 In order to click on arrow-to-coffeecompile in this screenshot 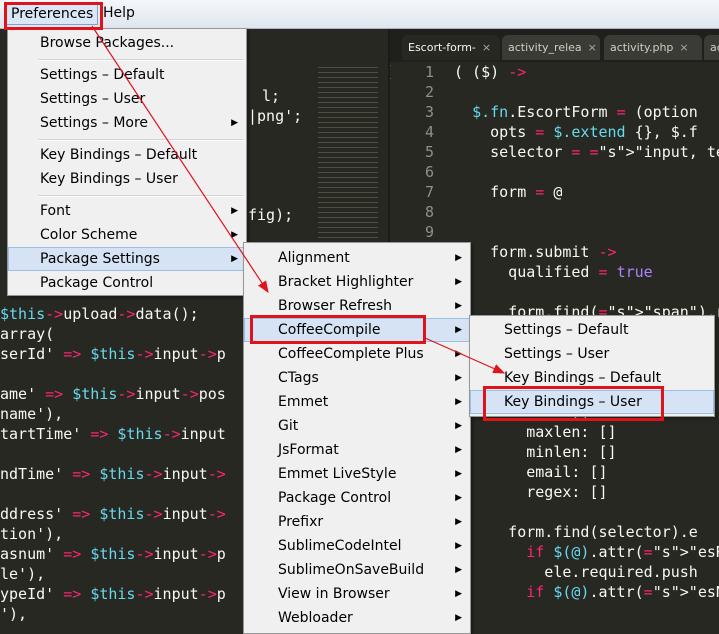, I will do `click(180, 159)`.